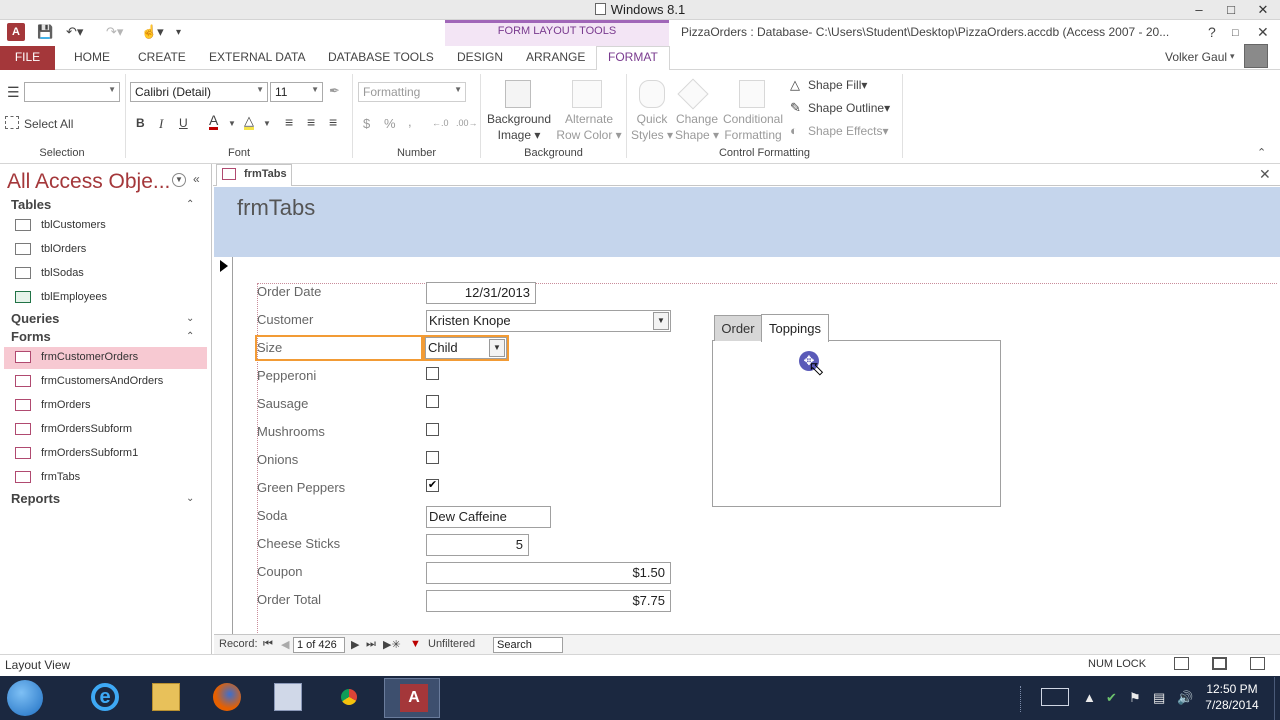  Describe the element at coordinates (849, 108) in the screenshot. I see `shape-outline-button: Shape Outline▾` at that location.